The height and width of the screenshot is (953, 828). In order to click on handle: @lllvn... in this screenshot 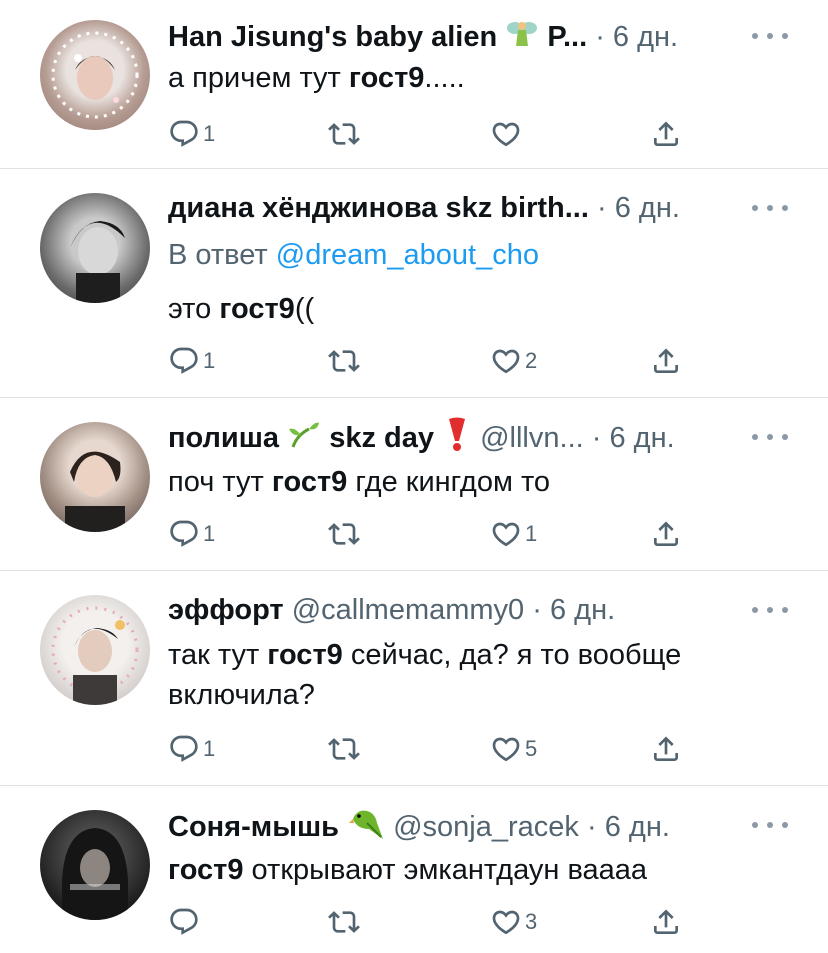, I will do `click(532, 438)`.